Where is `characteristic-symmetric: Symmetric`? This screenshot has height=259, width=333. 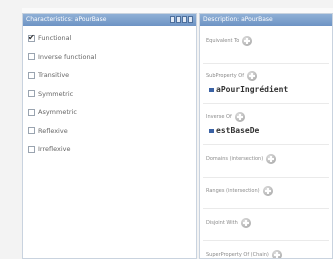
characteristic-symmetric: Symmetric is located at coordinates (109, 94).